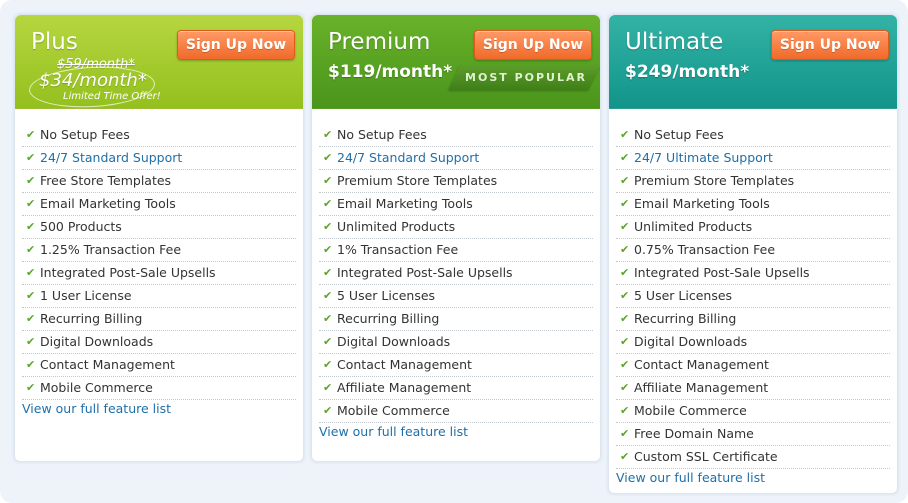 This screenshot has height=503, width=908. What do you see at coordinates (81, 226) in the screenshot?
I see `feature-label: 500 Products` at bounding box center [81, 226].